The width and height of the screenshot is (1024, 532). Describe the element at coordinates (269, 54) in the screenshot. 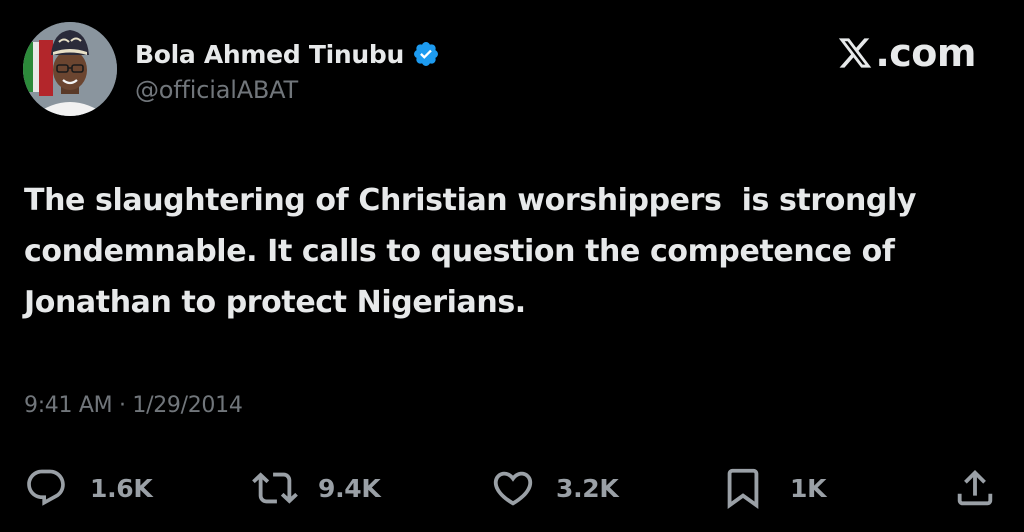

I see `author-display-name: Bola Ahmed Tinubu` at that location.